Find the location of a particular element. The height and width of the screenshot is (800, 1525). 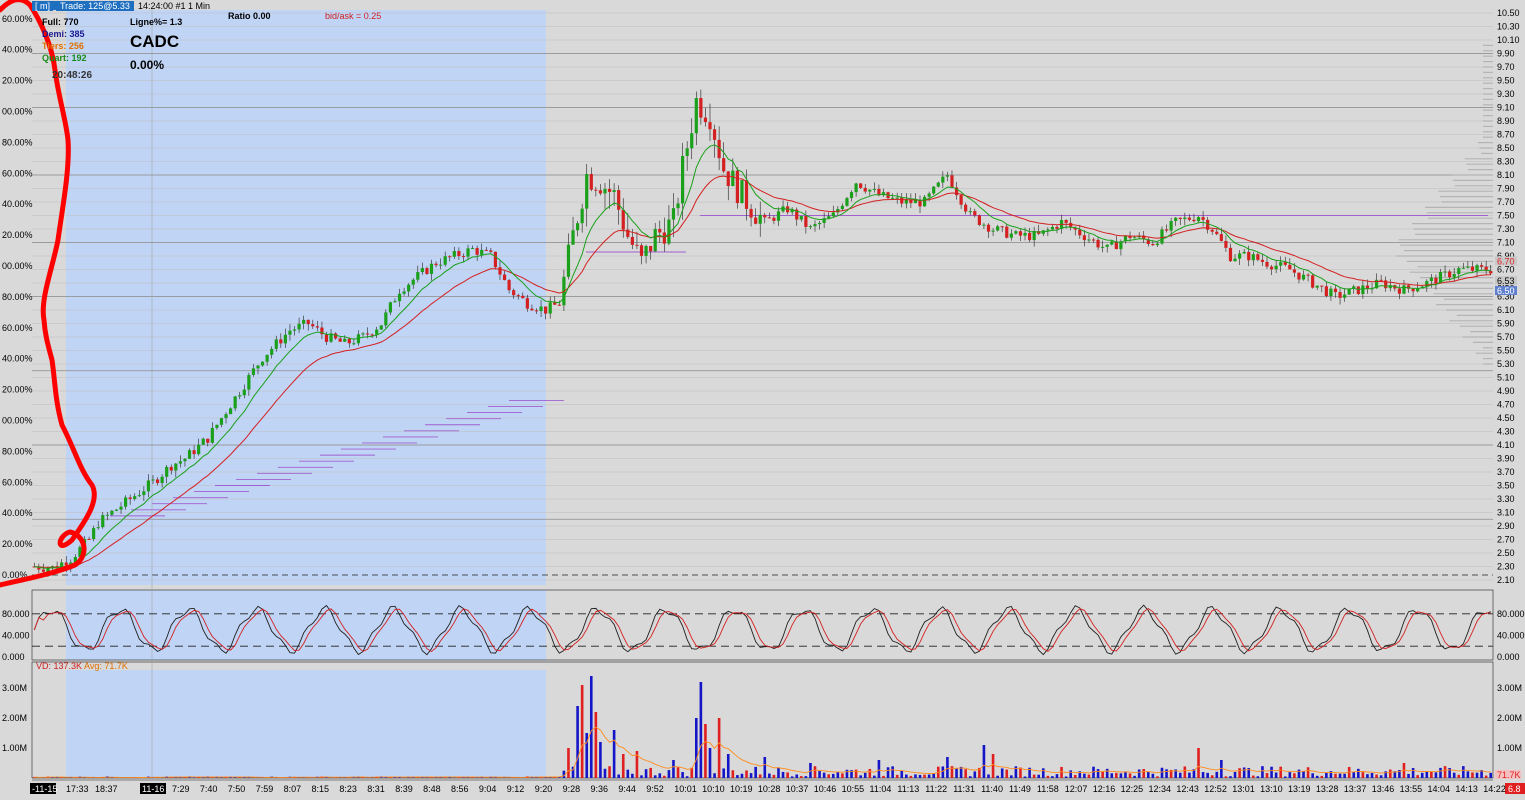

x-axis-tick: 13:37 is located at coordinates (1355, 789).